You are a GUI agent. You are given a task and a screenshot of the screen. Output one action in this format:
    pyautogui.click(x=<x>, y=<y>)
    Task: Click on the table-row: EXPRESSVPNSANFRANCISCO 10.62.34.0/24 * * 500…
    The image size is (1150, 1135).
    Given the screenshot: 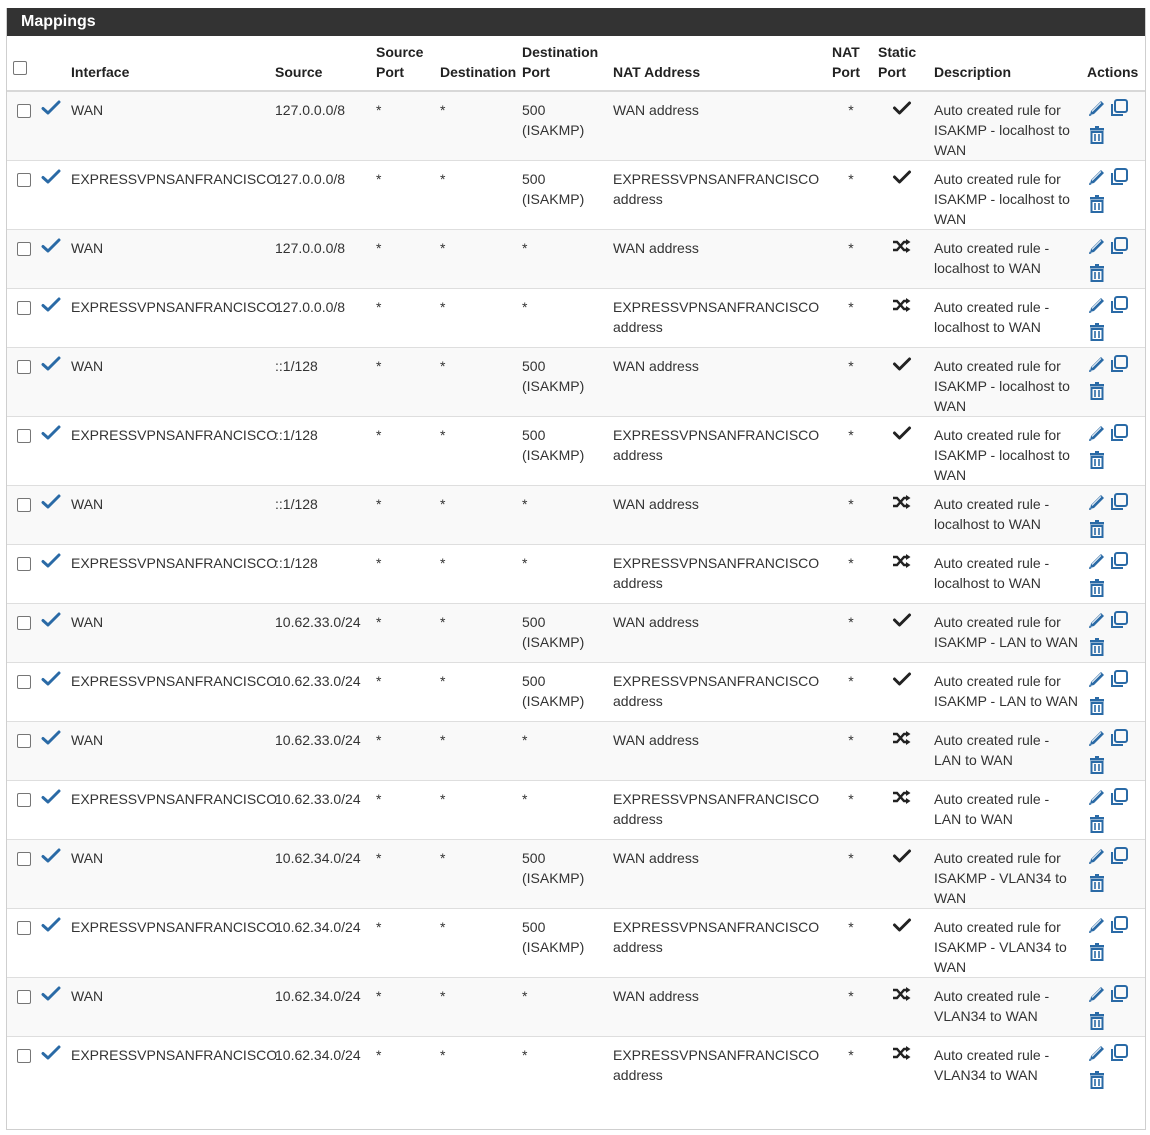 What is the action you would take?
    pyautogui.click(x=576, y=943)
    